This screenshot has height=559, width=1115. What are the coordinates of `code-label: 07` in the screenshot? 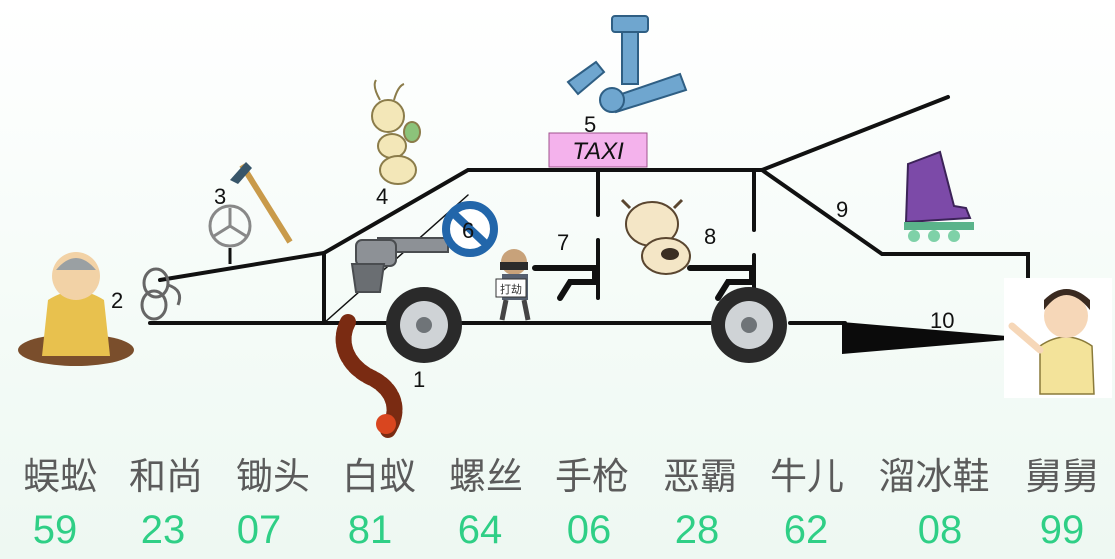 It's located at (259, 530).